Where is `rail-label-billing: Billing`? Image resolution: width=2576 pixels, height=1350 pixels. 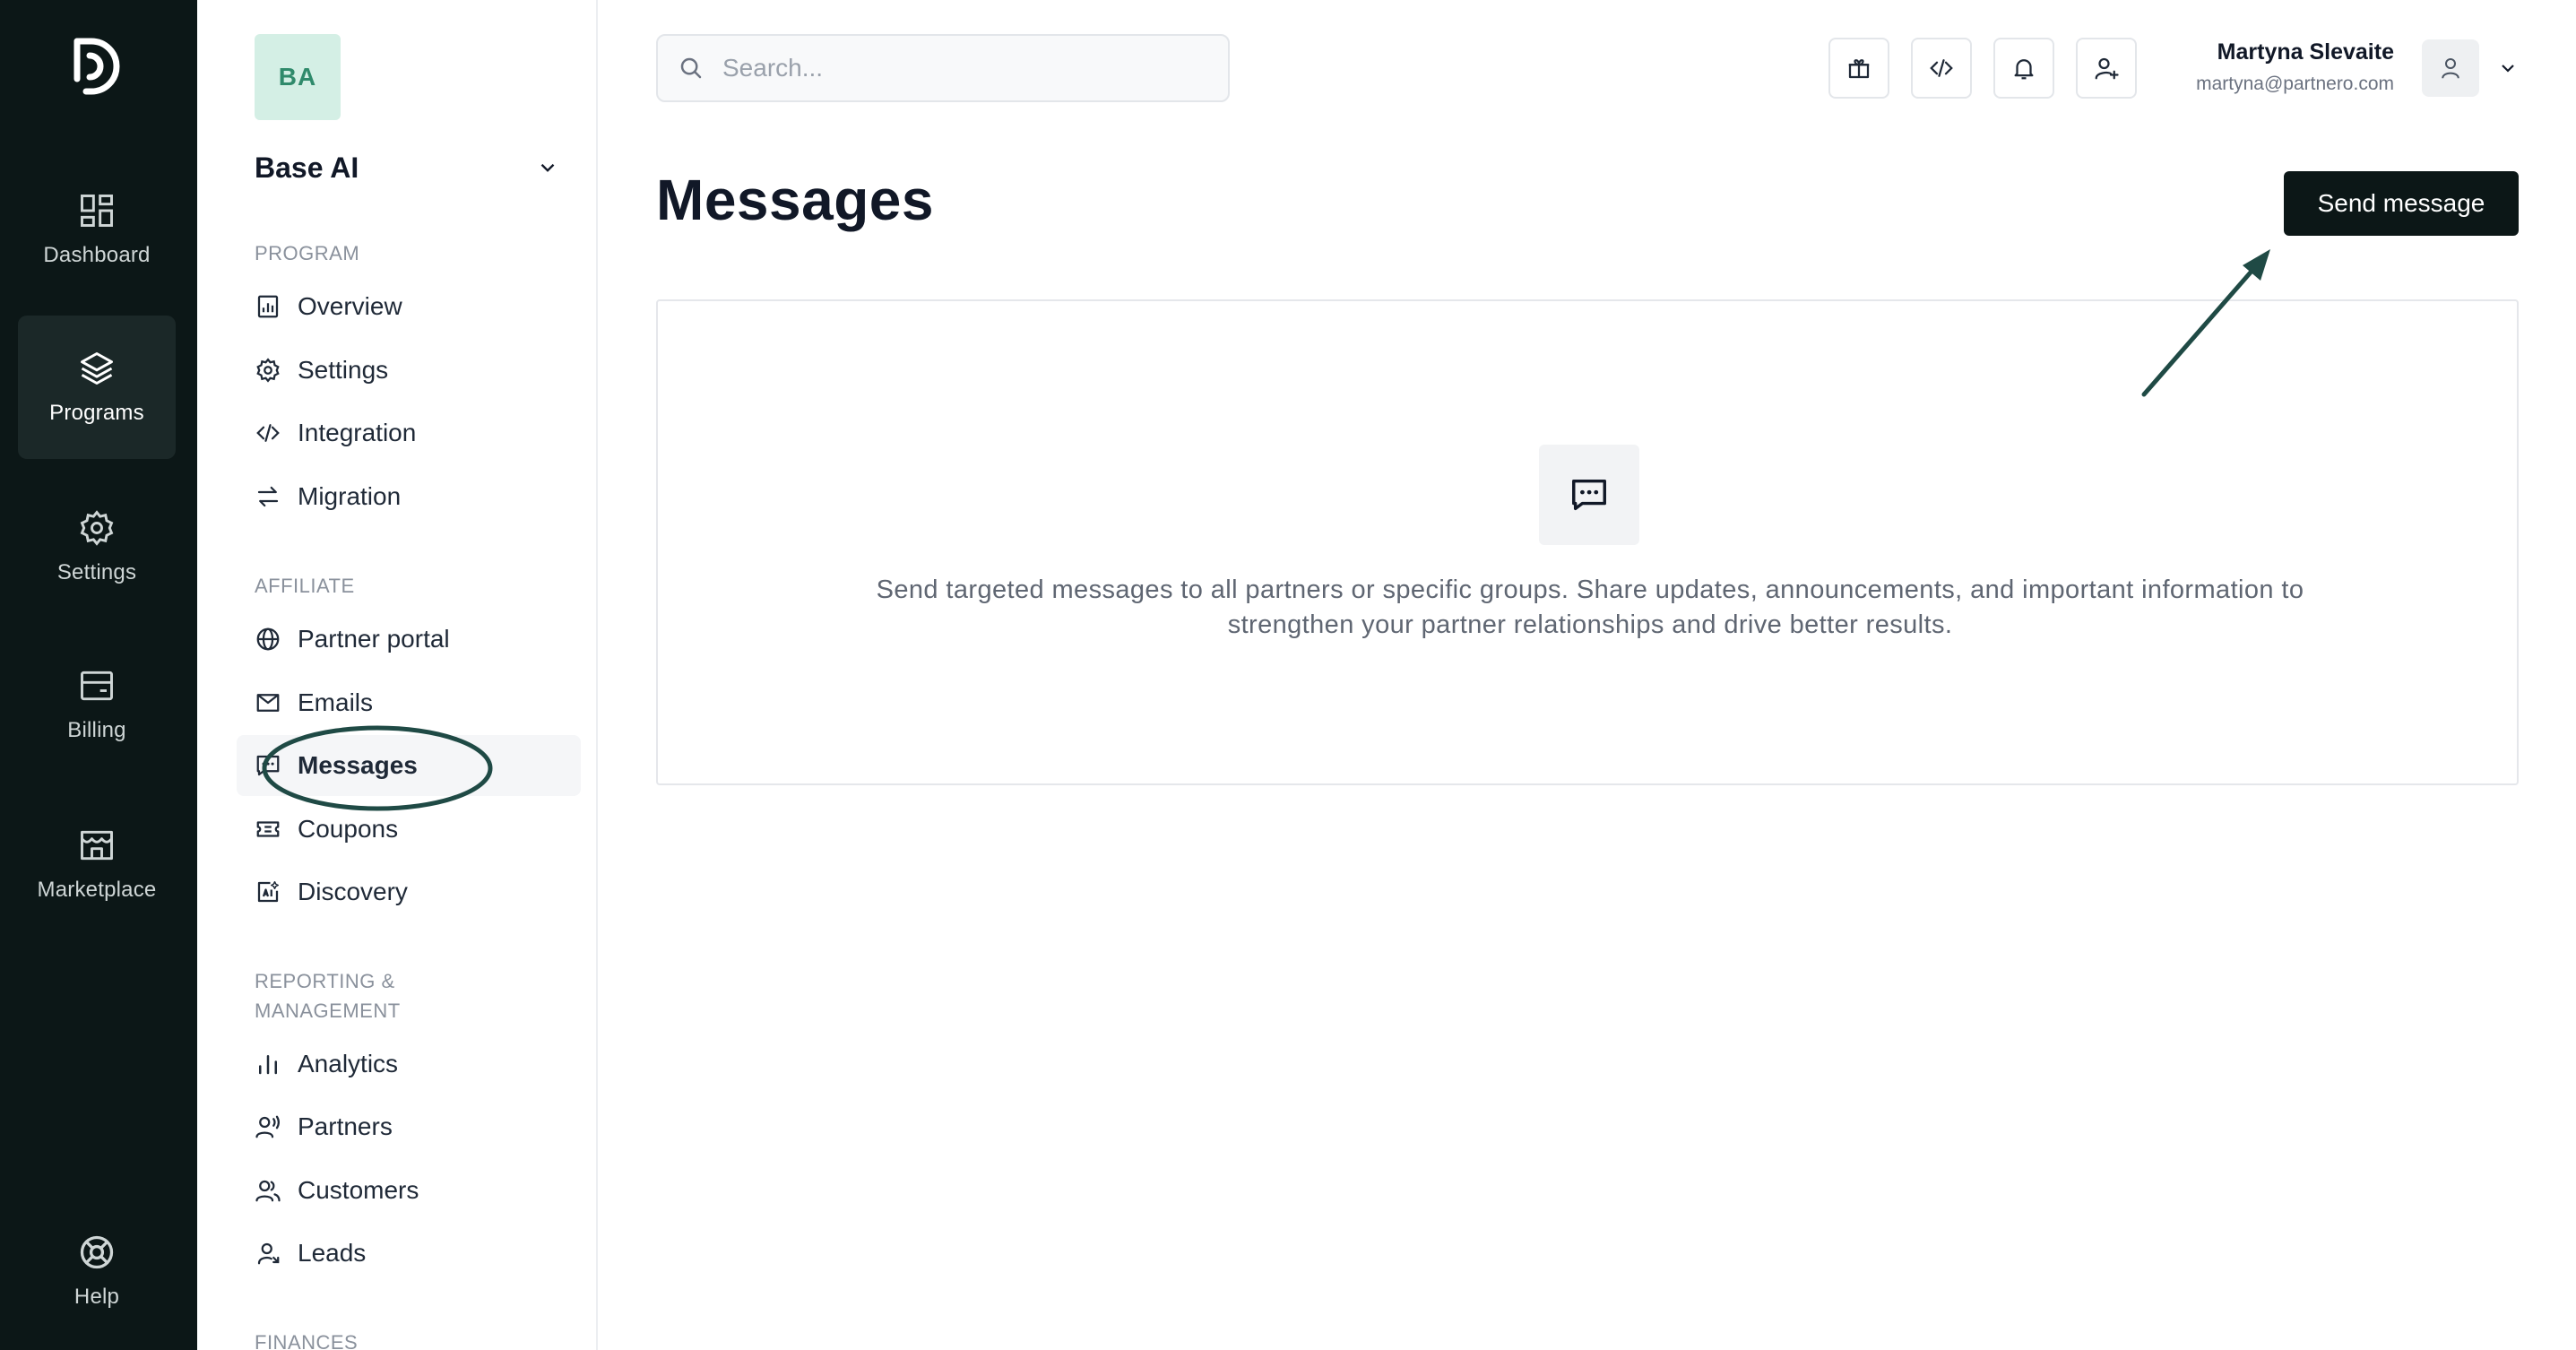 rail-label-billing: Billing is located at coordinates (96, 730).